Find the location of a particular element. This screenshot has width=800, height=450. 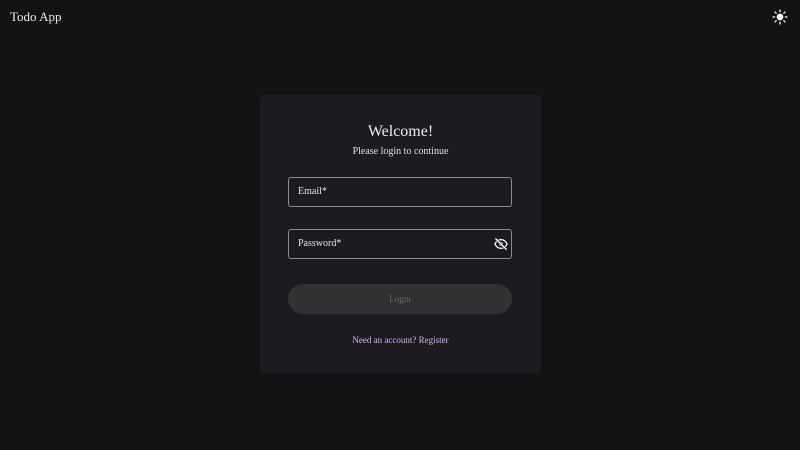

toggle-password-visibility-button is located at coordinates (501, 244).